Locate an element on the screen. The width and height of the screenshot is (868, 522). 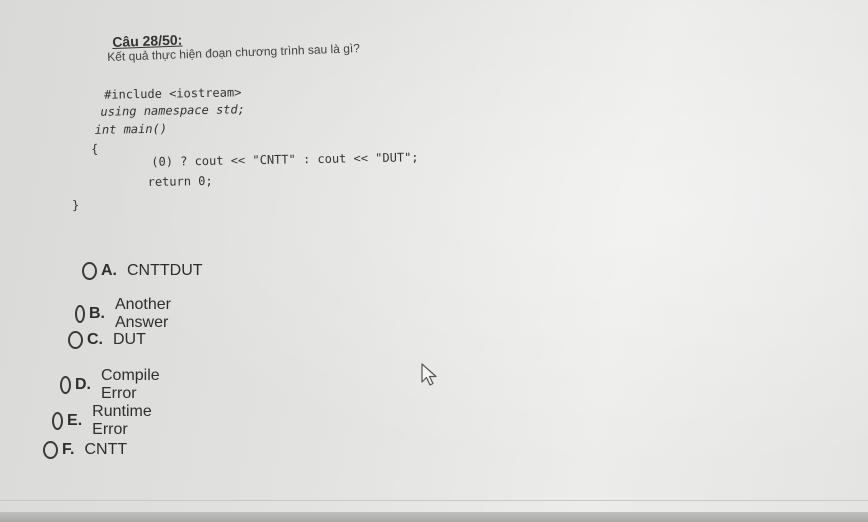
code-line-open-brace: { is located at coordinates (94, 148).